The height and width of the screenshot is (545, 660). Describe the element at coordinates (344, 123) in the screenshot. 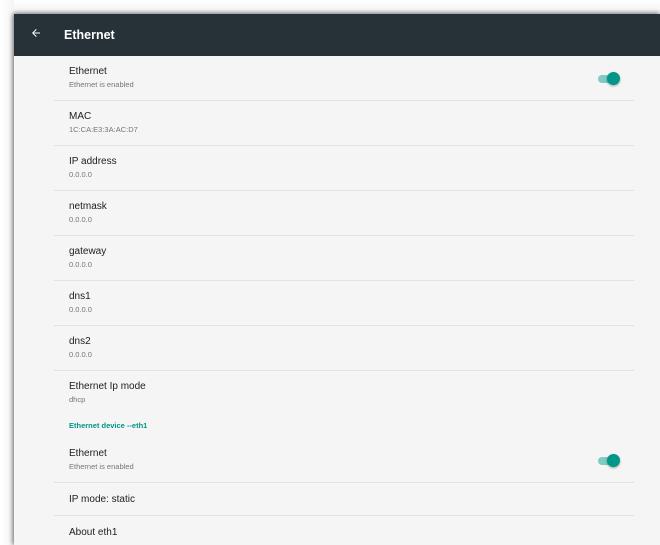

I see `mac-row: MAC 1C:CA:E3:3A:AC:D7` at that location.